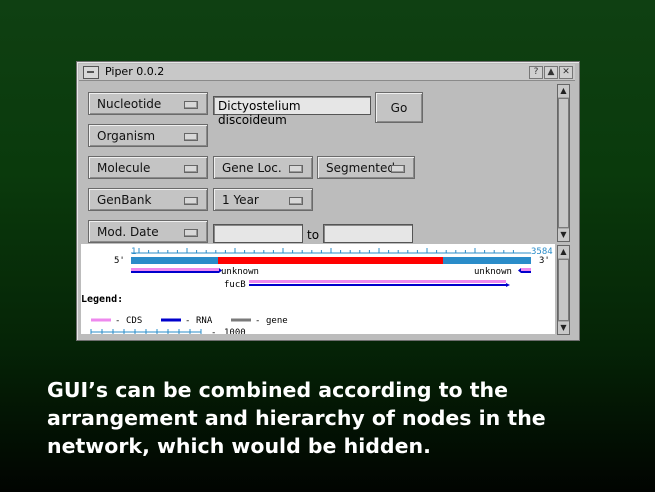  I want to click on organism-menu-button: Organism, so click(148, 135).